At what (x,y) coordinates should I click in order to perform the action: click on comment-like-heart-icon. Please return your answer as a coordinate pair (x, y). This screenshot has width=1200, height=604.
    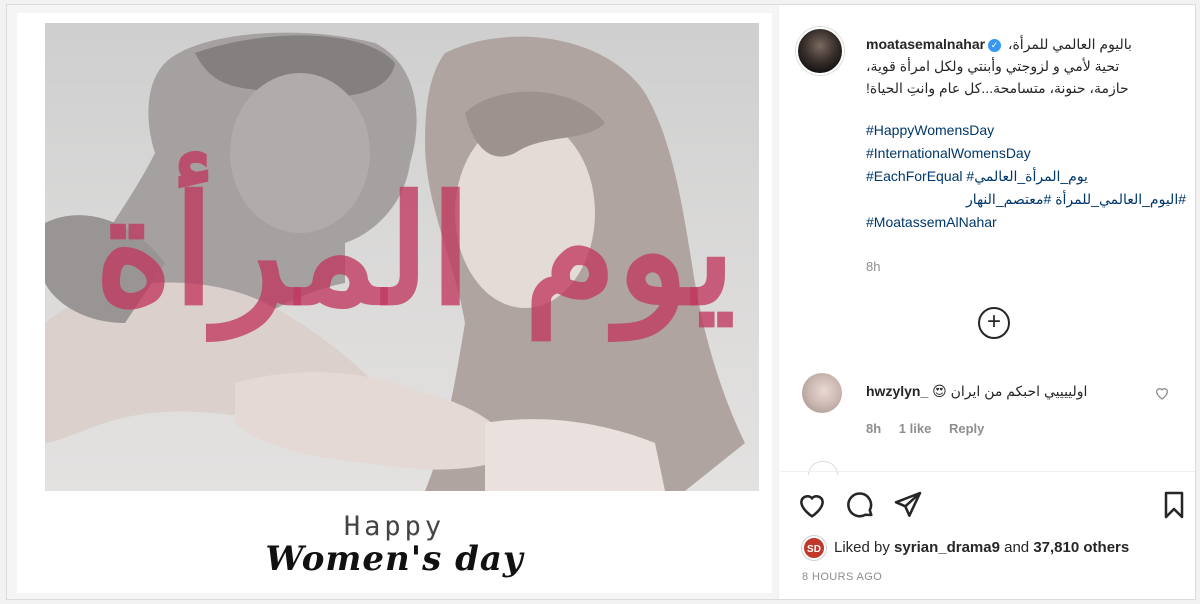
    Looking at the image, I should click on (1162, 393).